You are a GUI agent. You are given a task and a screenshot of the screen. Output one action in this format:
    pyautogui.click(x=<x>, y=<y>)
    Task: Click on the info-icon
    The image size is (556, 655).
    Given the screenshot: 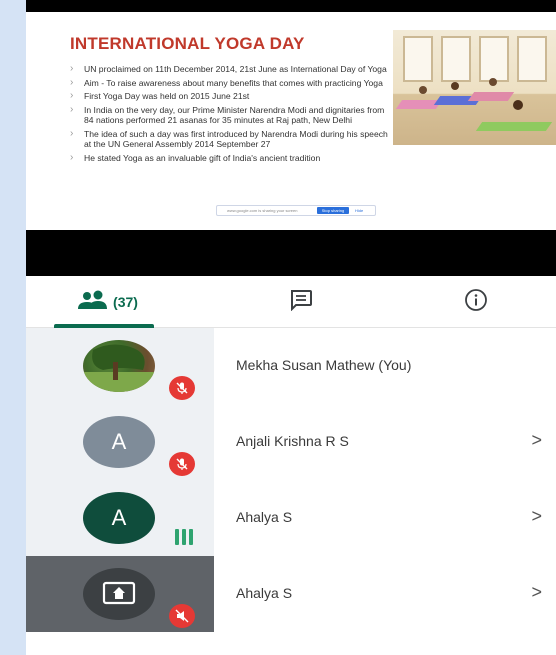 What is the action you would take?
    pyautogui.click(x=476, y=302)
    